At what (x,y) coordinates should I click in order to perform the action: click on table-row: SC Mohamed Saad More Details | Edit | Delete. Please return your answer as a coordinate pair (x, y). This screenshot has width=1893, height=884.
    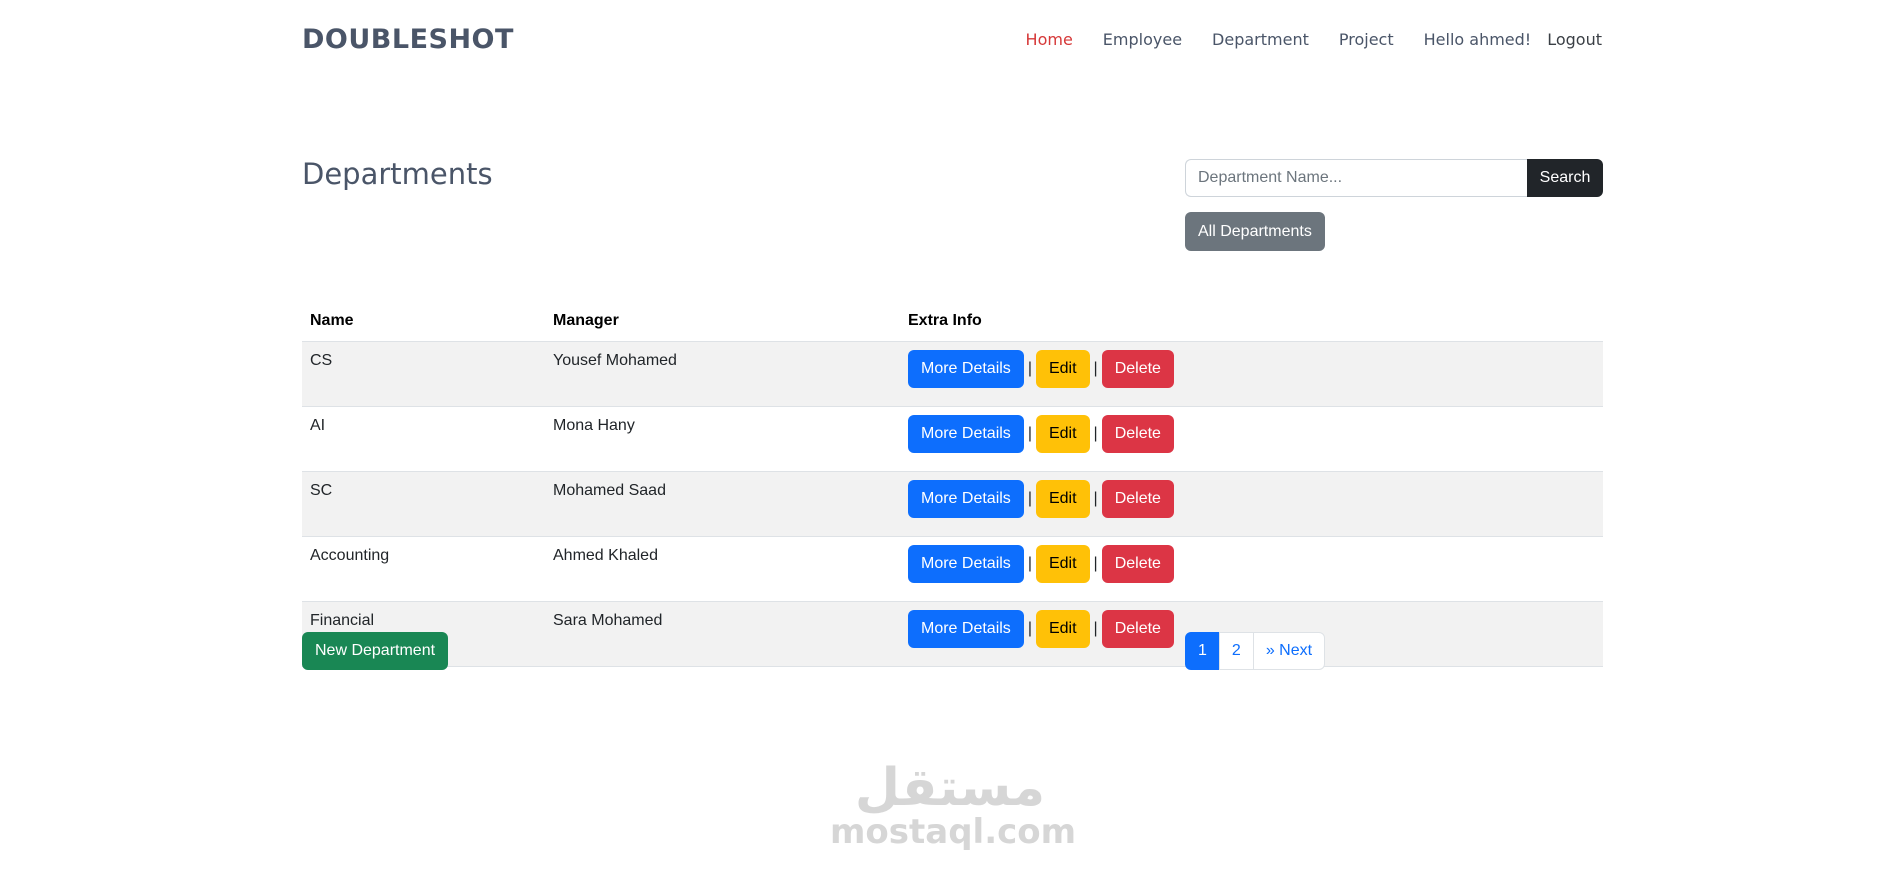
    Looking at the image, I should click on (952, 504).